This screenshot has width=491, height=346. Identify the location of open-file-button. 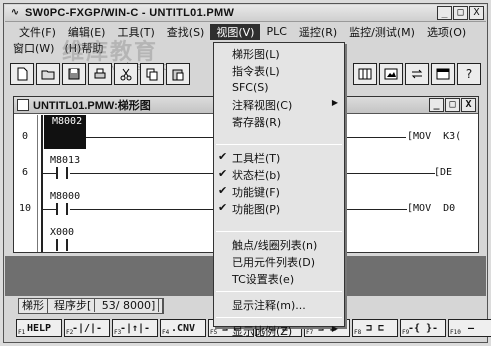
(48, 74).